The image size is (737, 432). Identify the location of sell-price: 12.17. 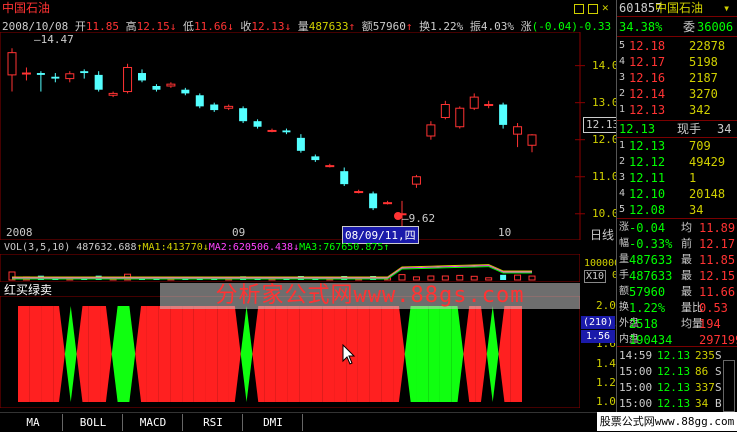
(647, 62).